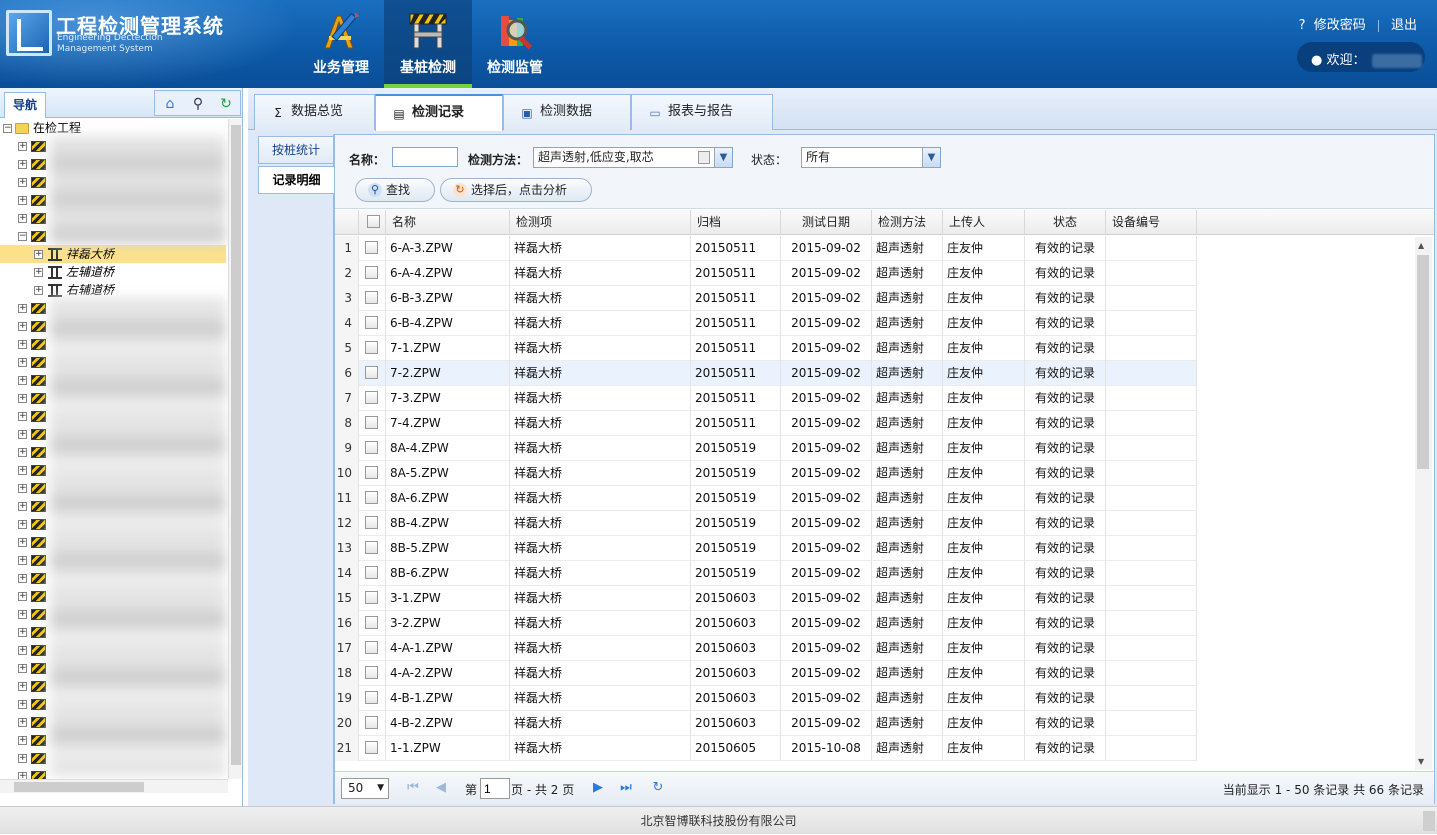  Describe the element at coordinates (871, 157) in the screenshot. I see `state-select: 所有 ▼` at that location.